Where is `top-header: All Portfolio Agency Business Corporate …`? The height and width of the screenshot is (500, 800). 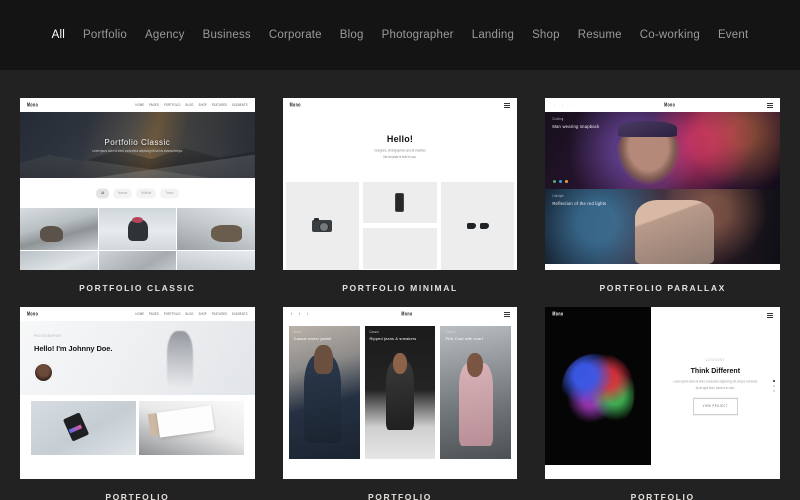 top-header: All Portfolio Agency Business Corporate … is located at coordinates (400, 35).